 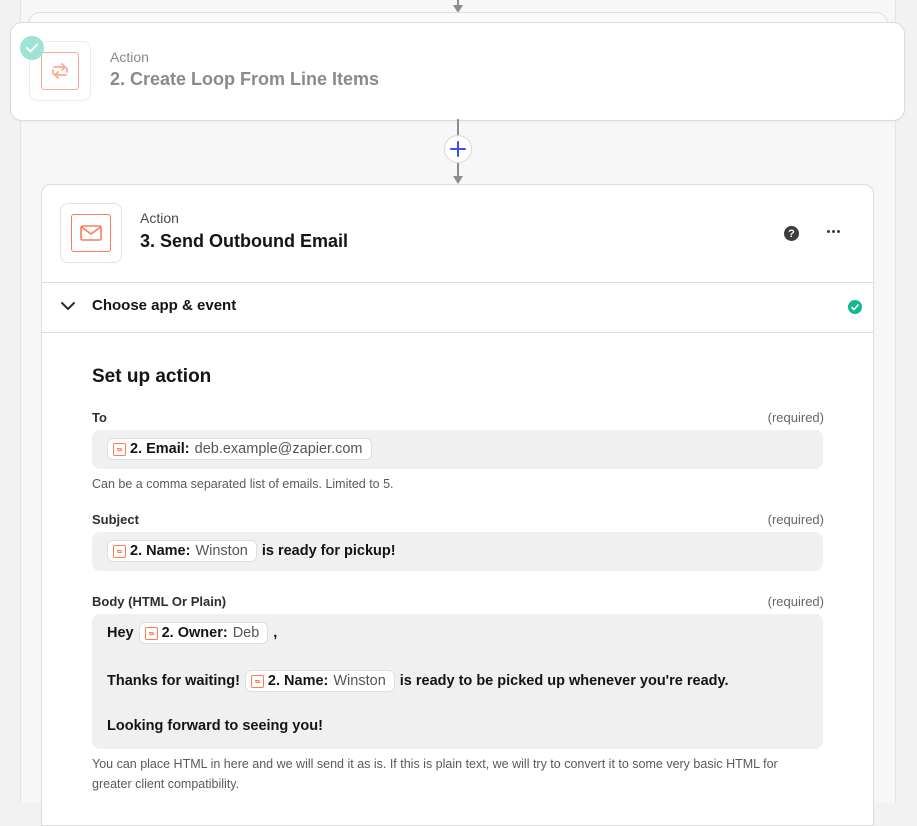 I want to click on step-2-title: 2. Create Loop From Line Items, so click(x=245, y=79).